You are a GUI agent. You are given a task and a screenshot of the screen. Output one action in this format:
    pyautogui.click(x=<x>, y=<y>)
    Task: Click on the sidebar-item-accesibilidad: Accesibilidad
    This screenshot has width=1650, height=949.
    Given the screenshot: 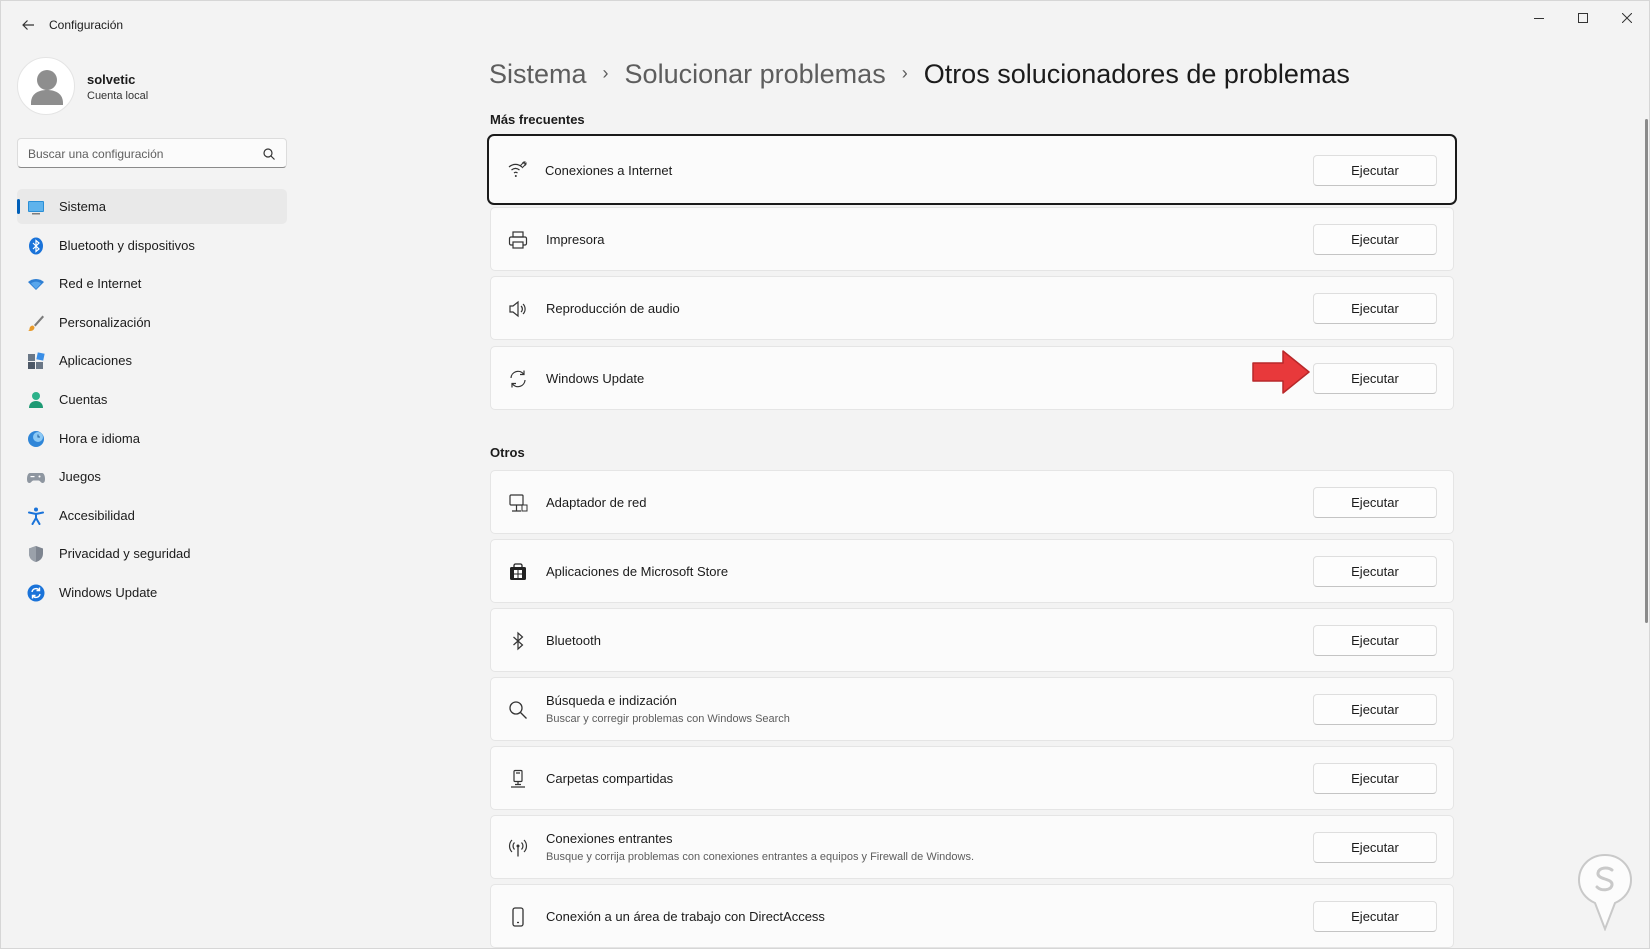 What is the action you would take?
    pyautogui.click(x=152, y=515)
    